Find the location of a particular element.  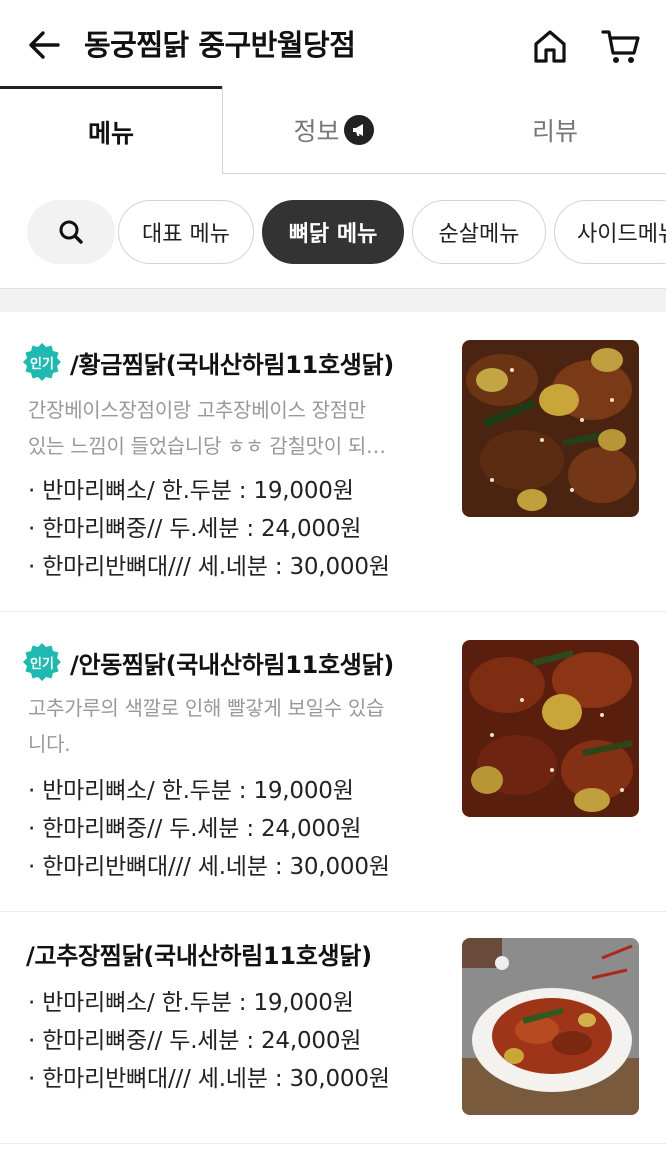

category-chip-side: 사이드메뉴 is located at coordinates (610, 232).